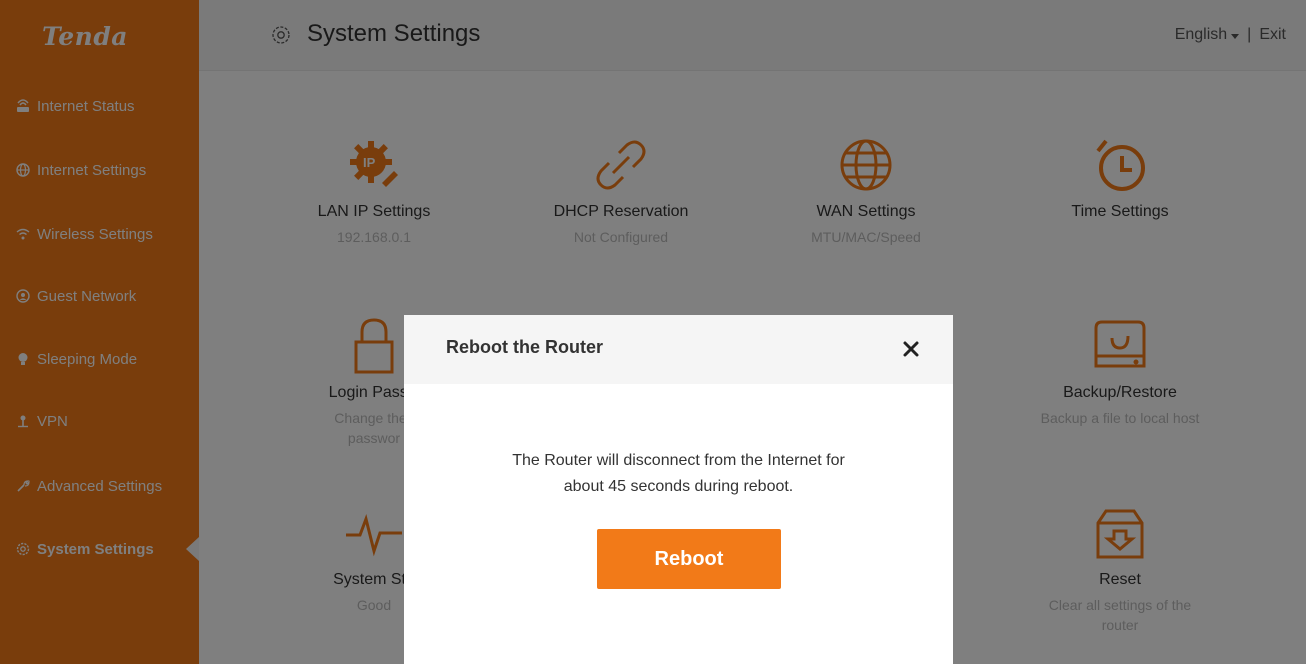 This screenshot has width=1306, height=664. What do you see at coordinates (678, 349) in the screenshot?
I see `dialog-header: Reboot the Router` at bounding box center [678, 349].